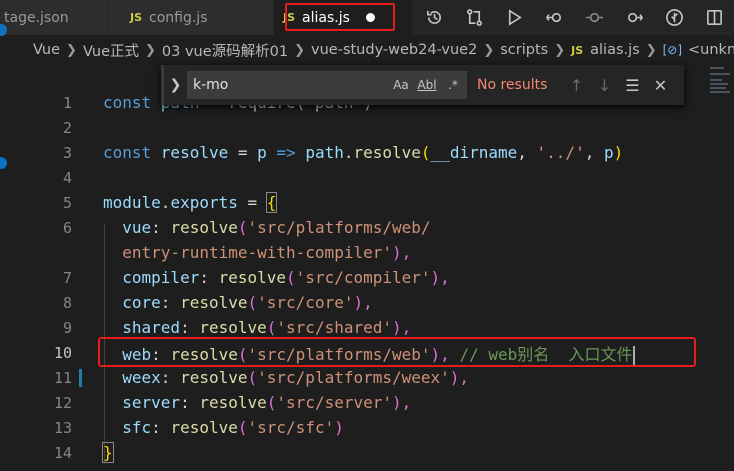  I want to click on code-text: sfc: resolve('src/sfc'), so click(233, 427).